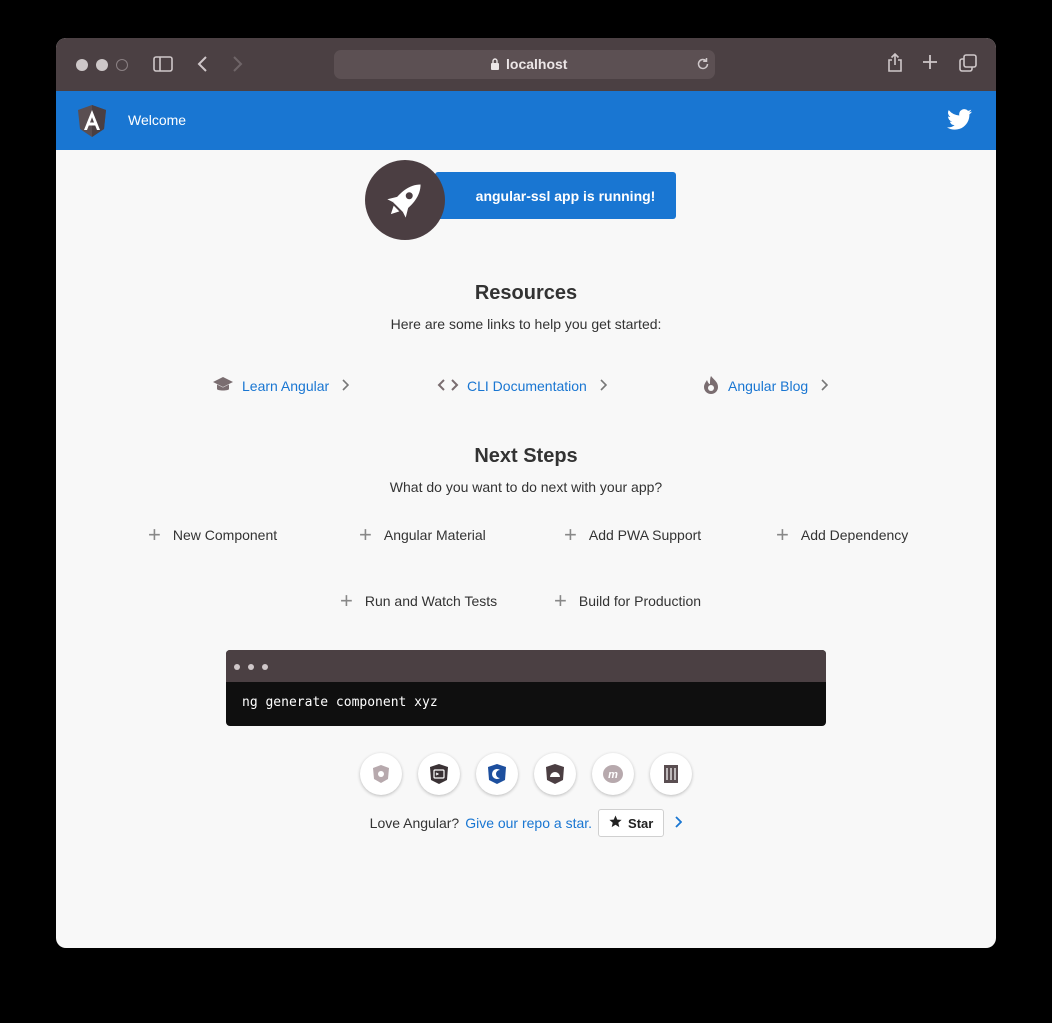 Image resolution: width=1052 pixels, height=1023 pixels. I want to click on svg-text: m, so click(613, 775).